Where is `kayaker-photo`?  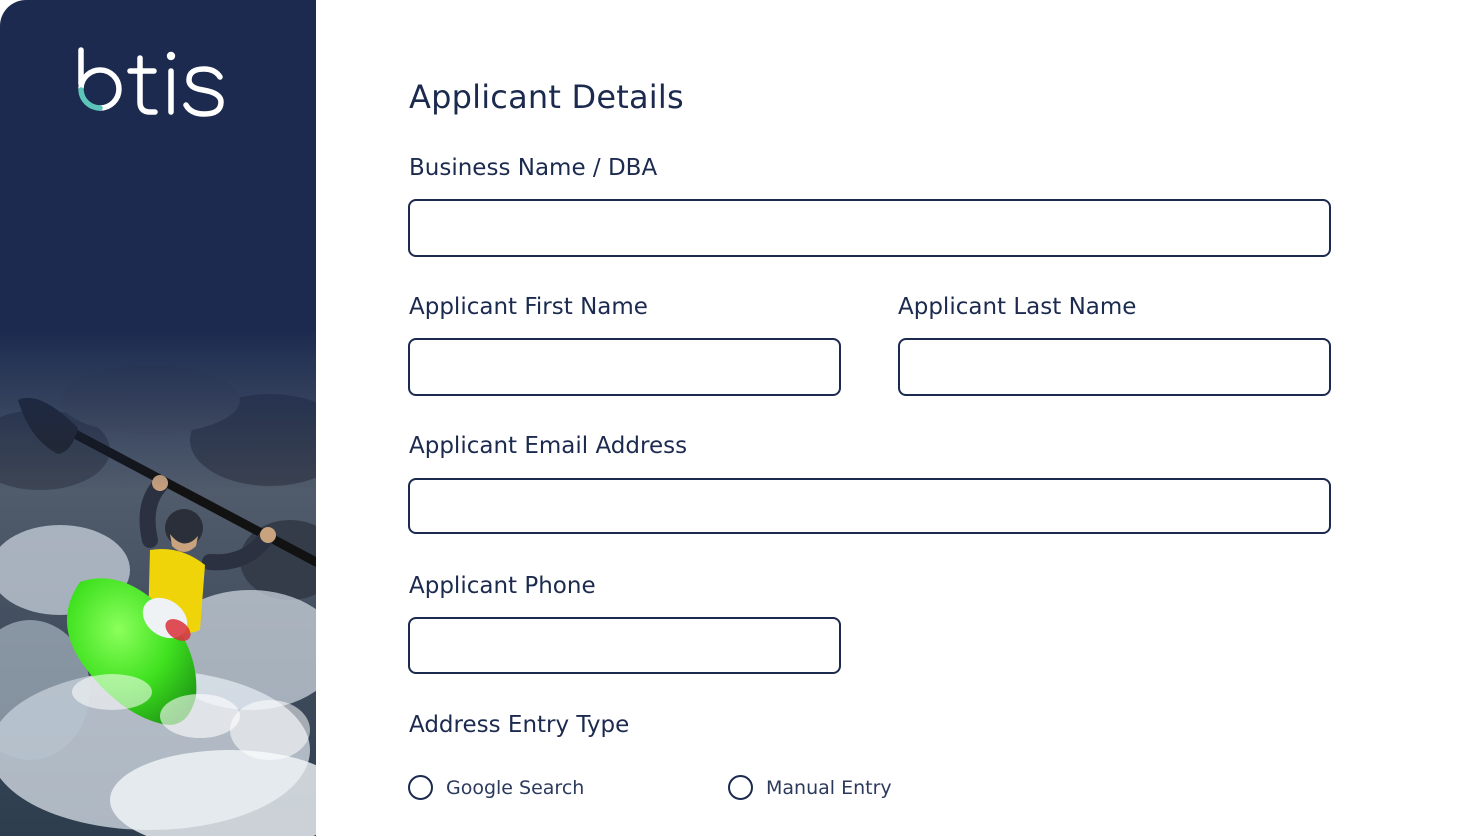 kayaker-photo is located at coordinates (158, 583).